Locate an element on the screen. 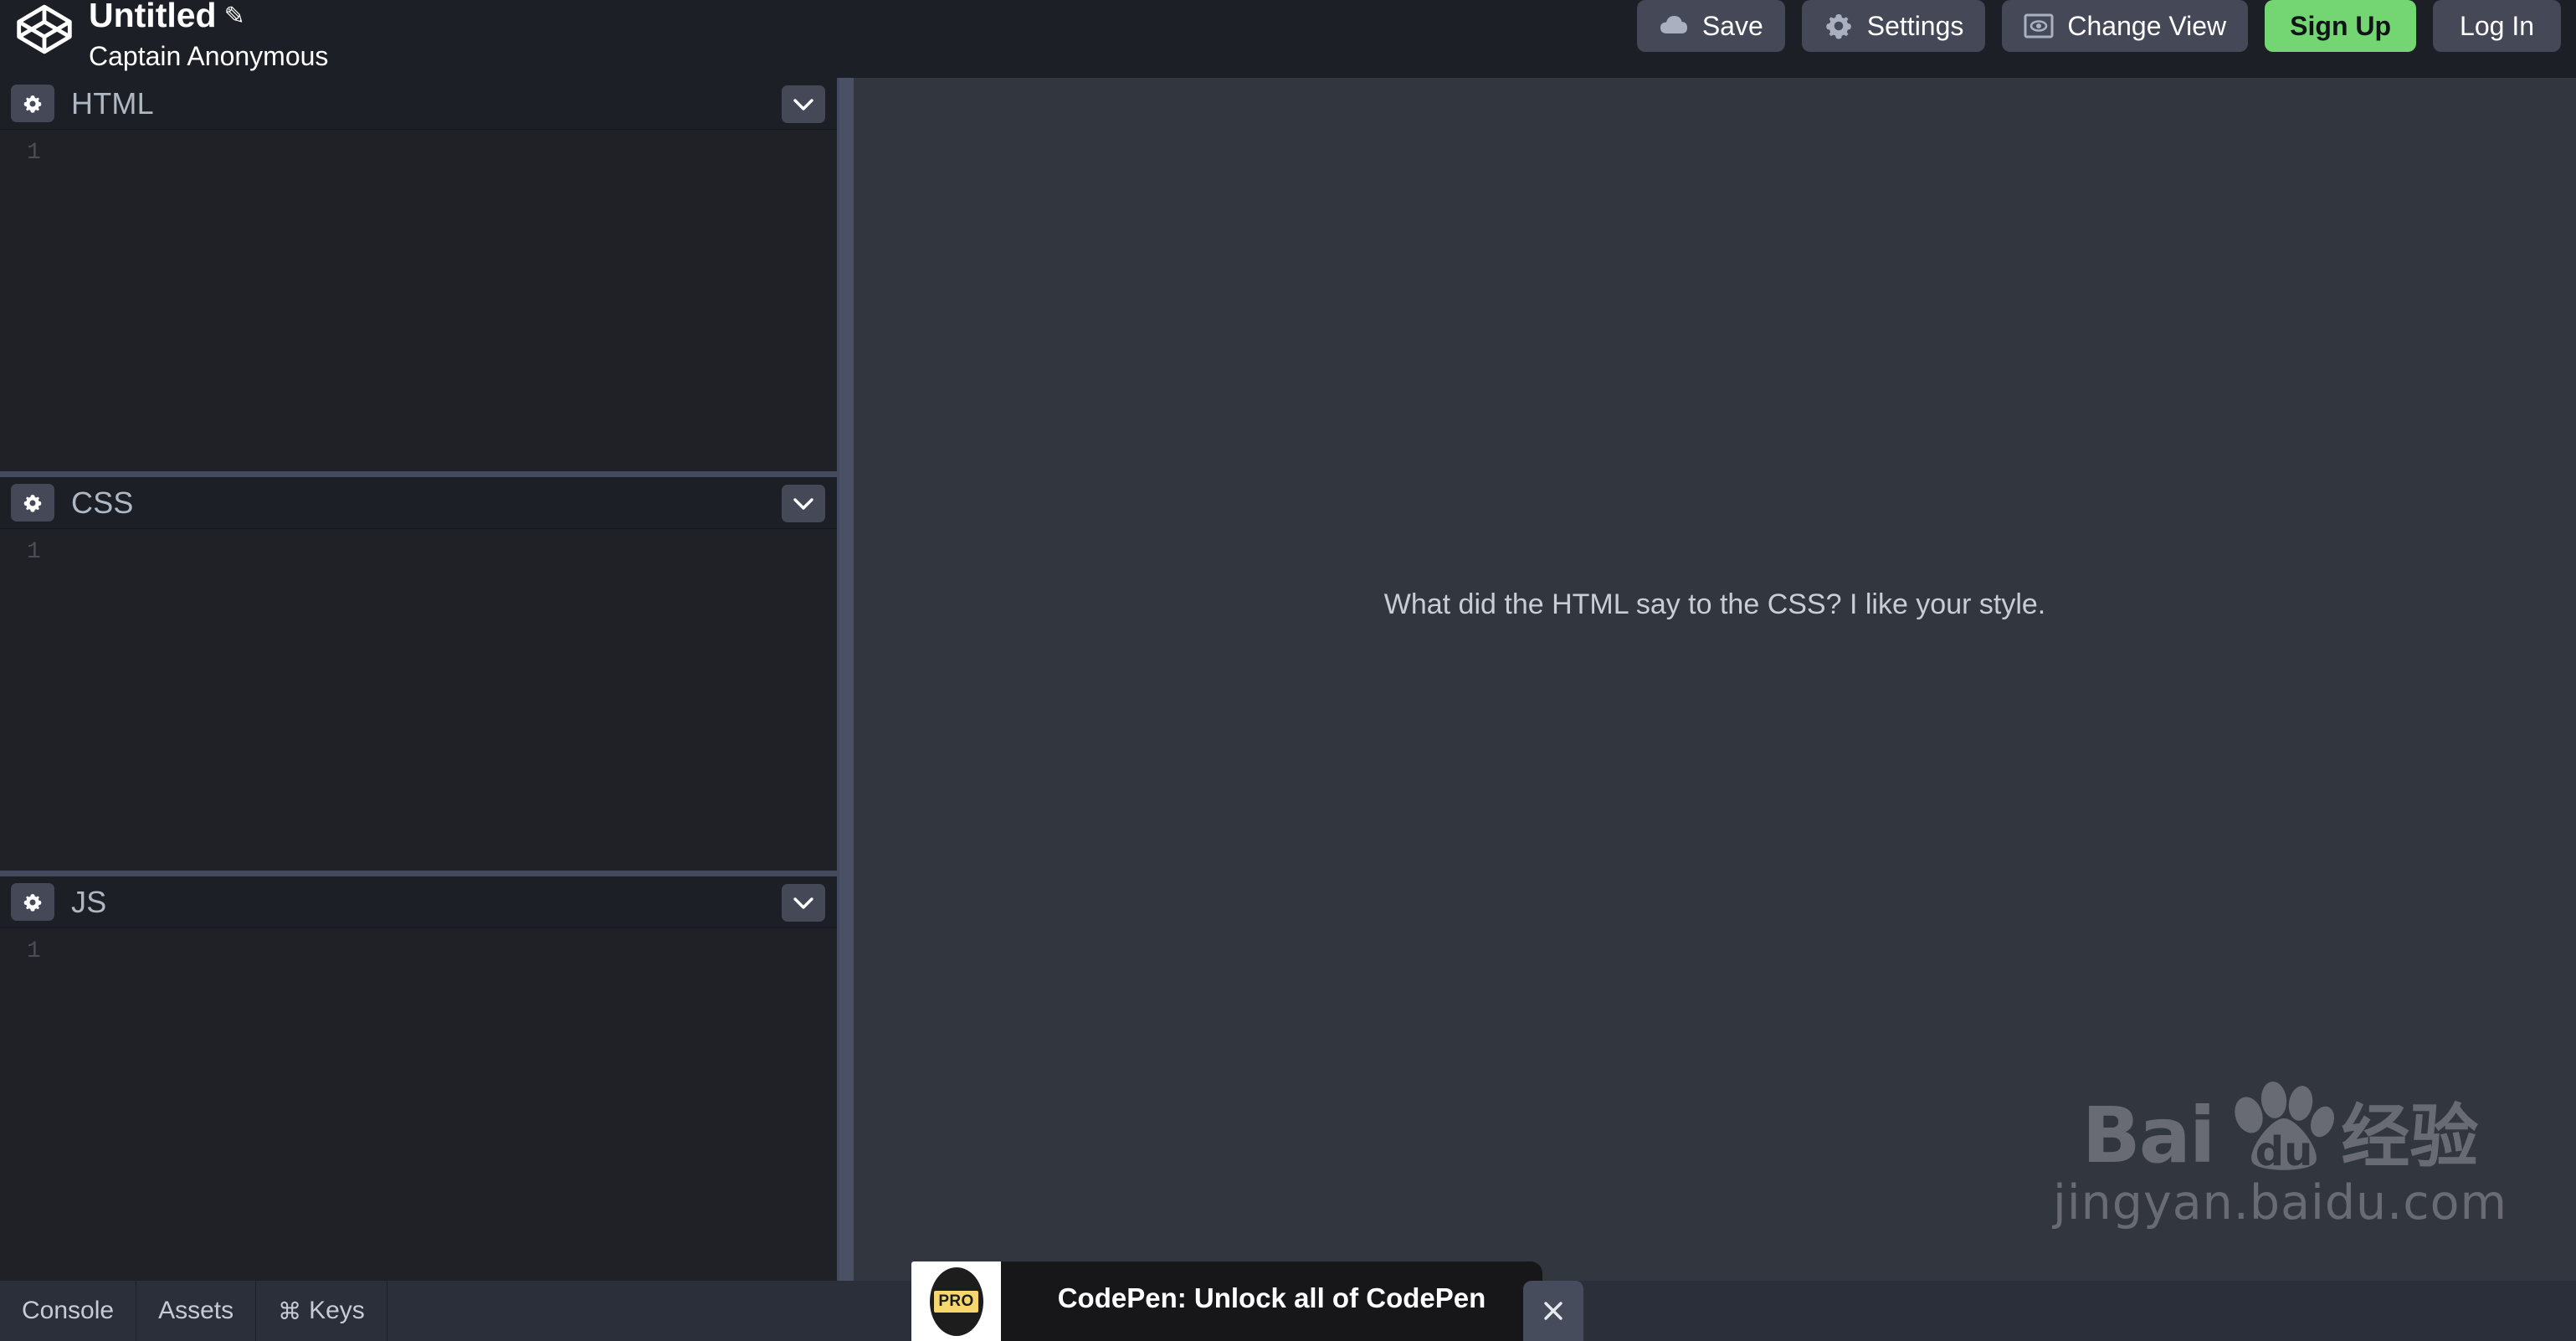 Image resolution: width=2576 pixels, height=1341 pixels. console-button: Console is located at coordinates (68, 1311).